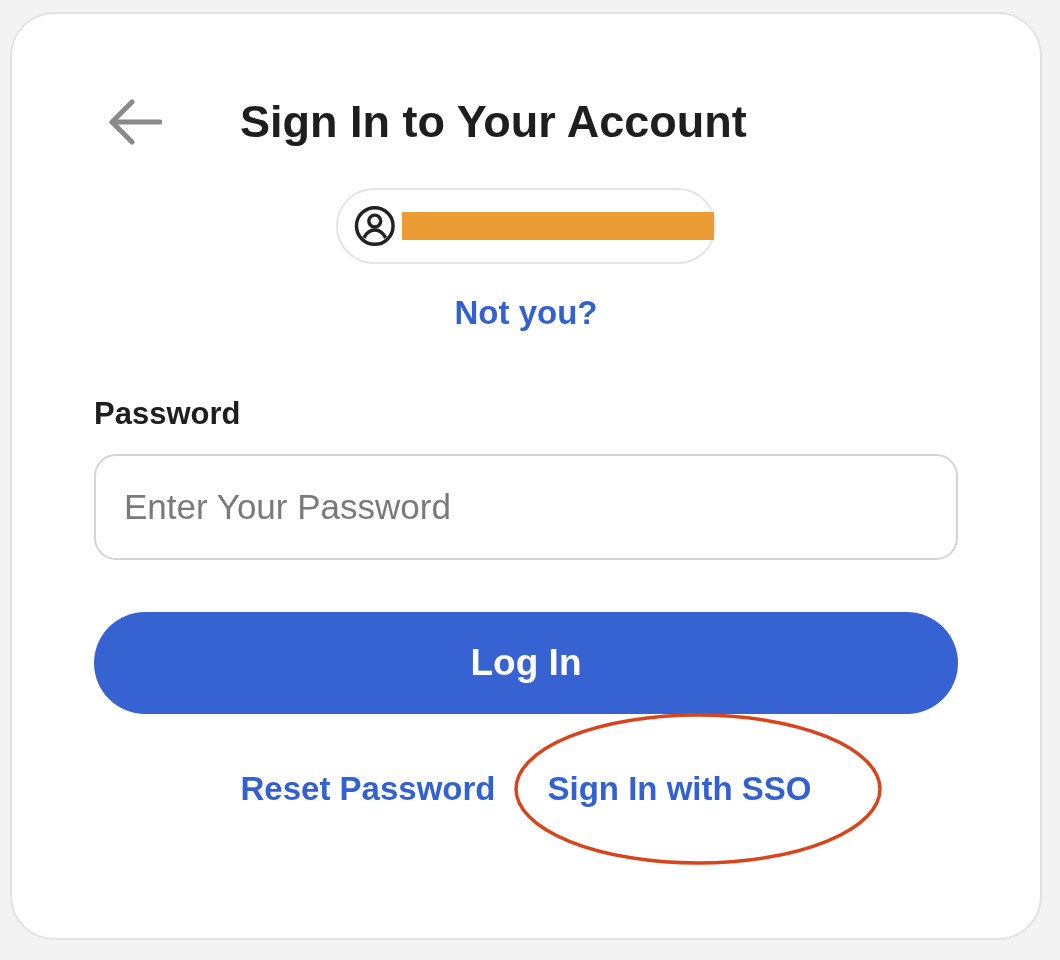  What do you see at coordinates (135, 122) in the screenshot?
I see `back-arrow-icon` at bounding box center [135, 122].